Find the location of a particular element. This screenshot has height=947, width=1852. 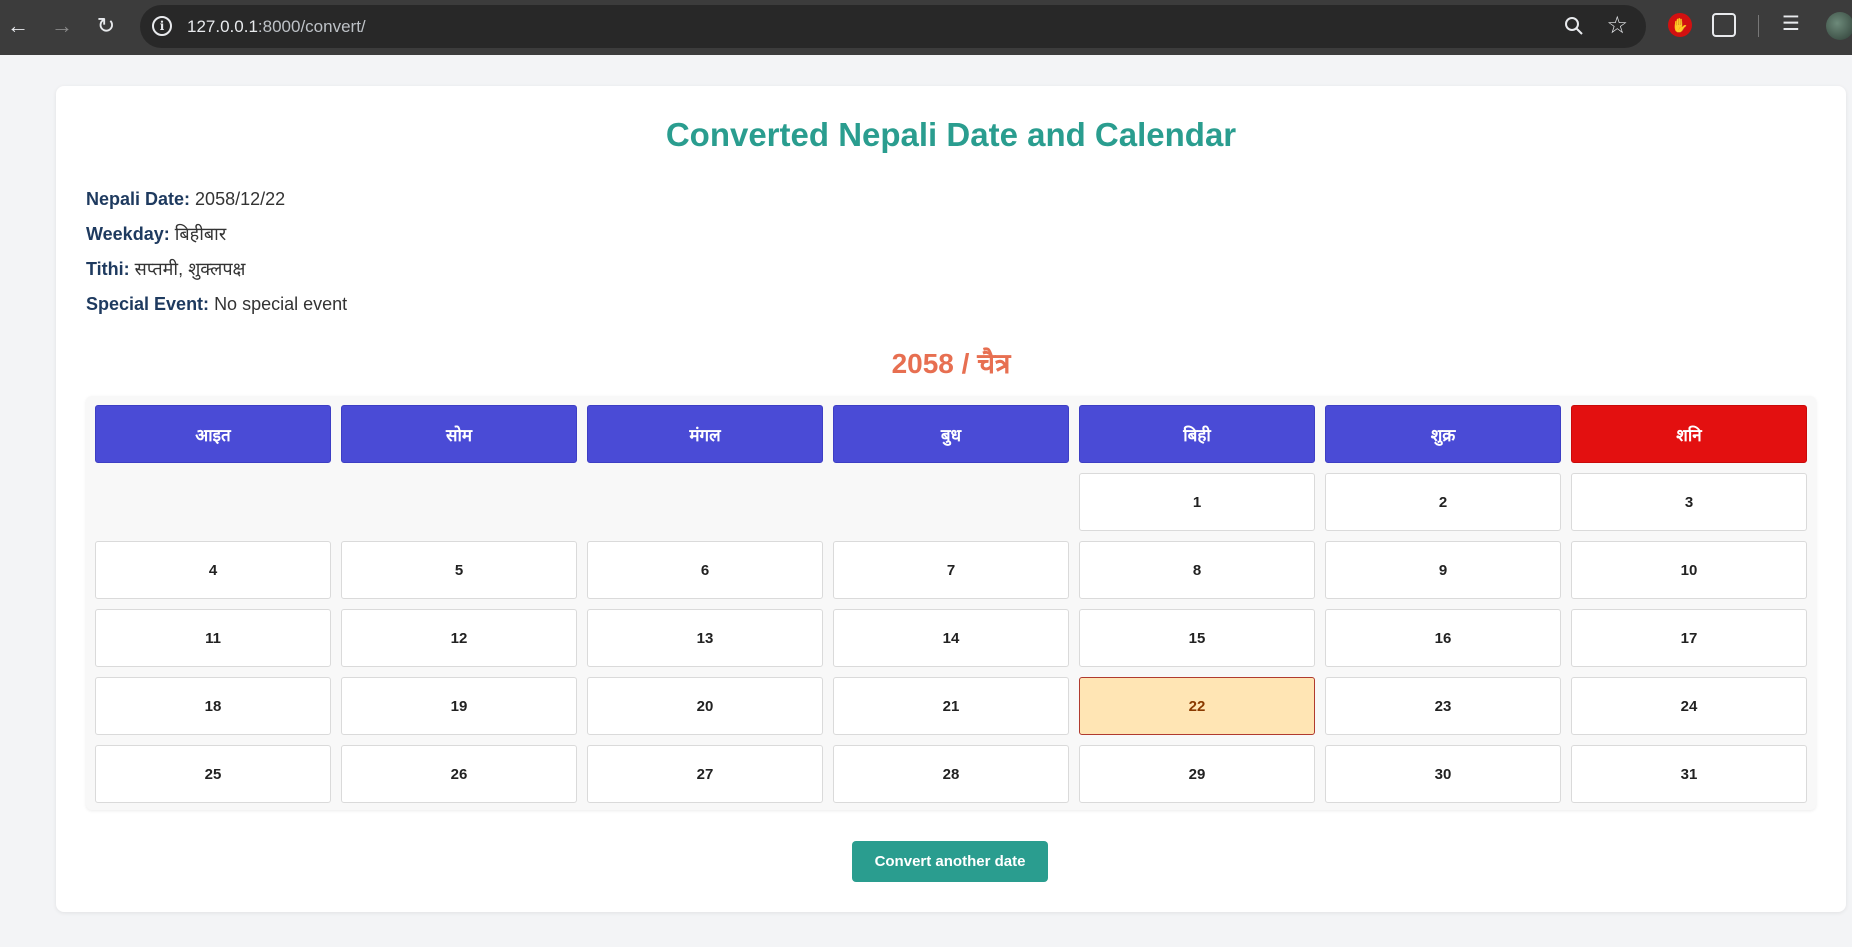

url-host: 127.0.0.1 is located at coordinates (222, 26).